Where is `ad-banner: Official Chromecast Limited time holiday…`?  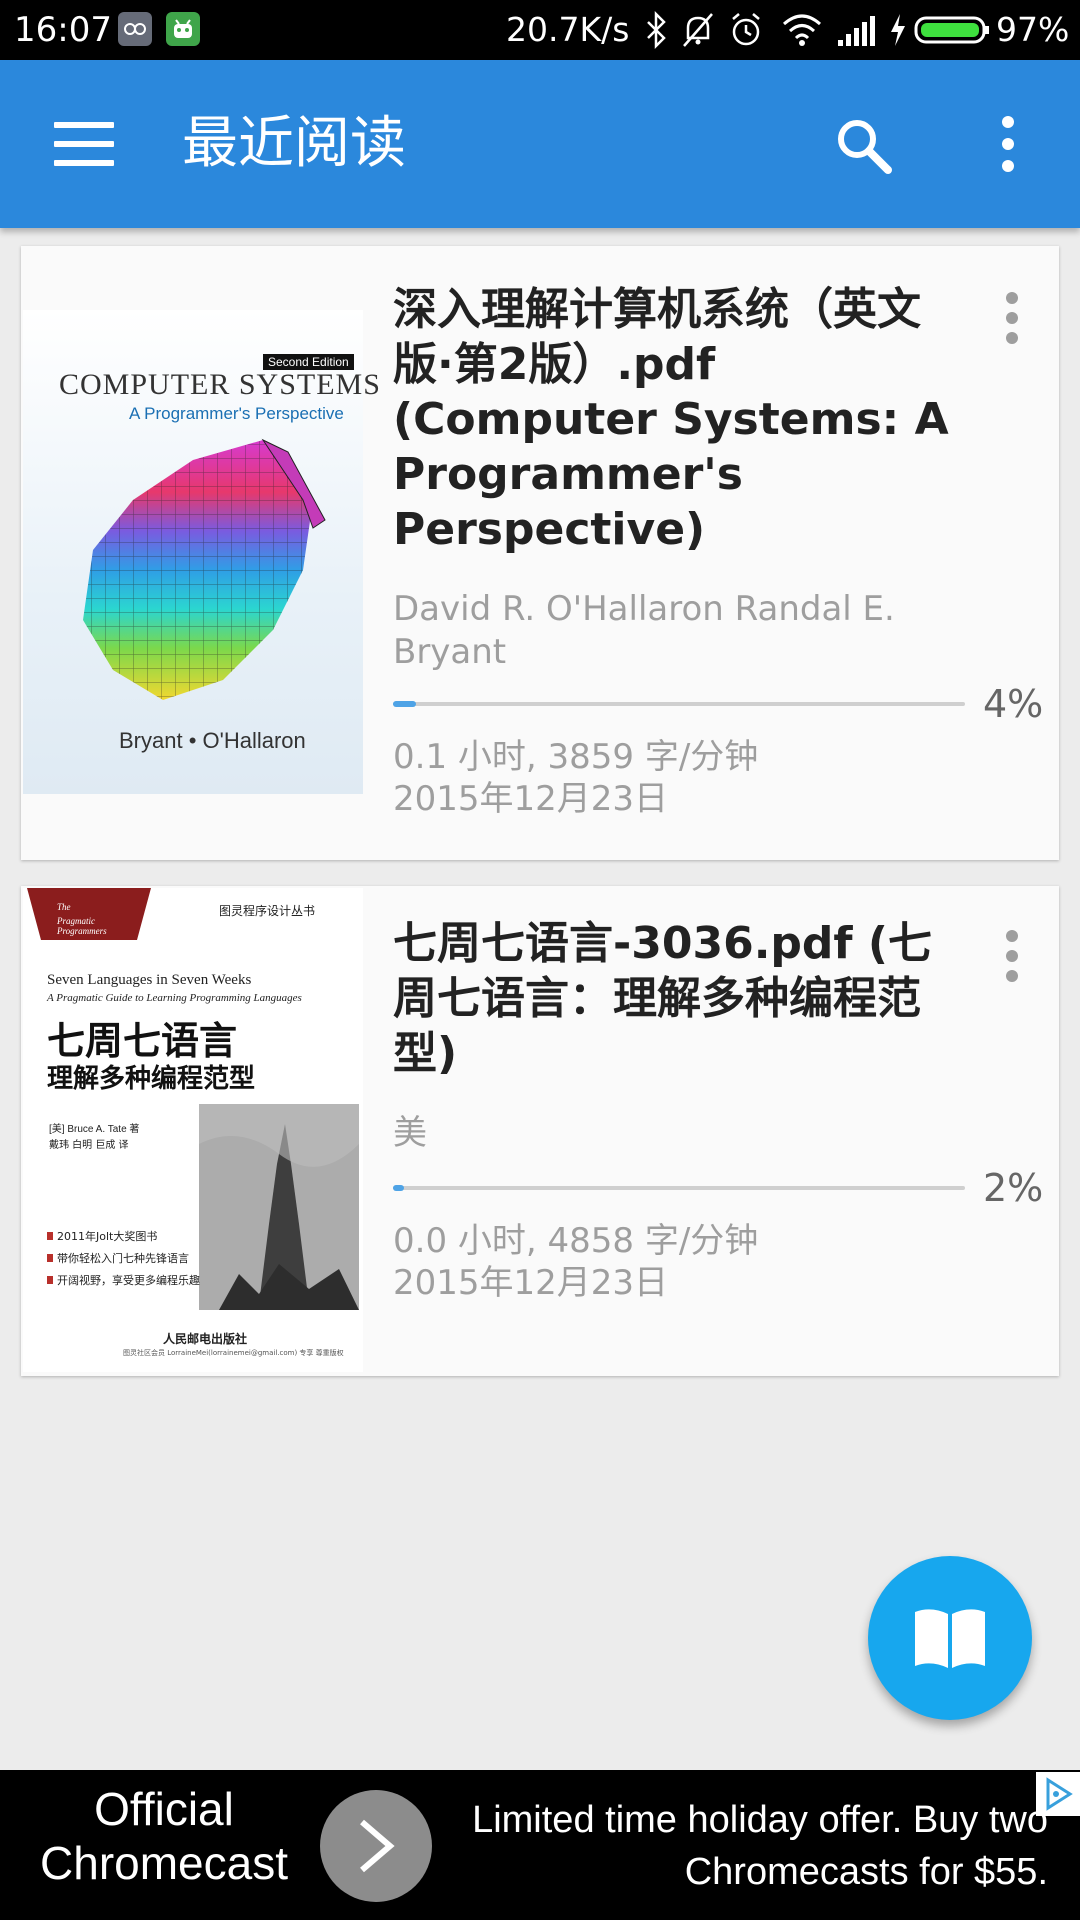 ad-banner: Official Chromecast Limited time holiday… is located at coordinates (540, 1845).